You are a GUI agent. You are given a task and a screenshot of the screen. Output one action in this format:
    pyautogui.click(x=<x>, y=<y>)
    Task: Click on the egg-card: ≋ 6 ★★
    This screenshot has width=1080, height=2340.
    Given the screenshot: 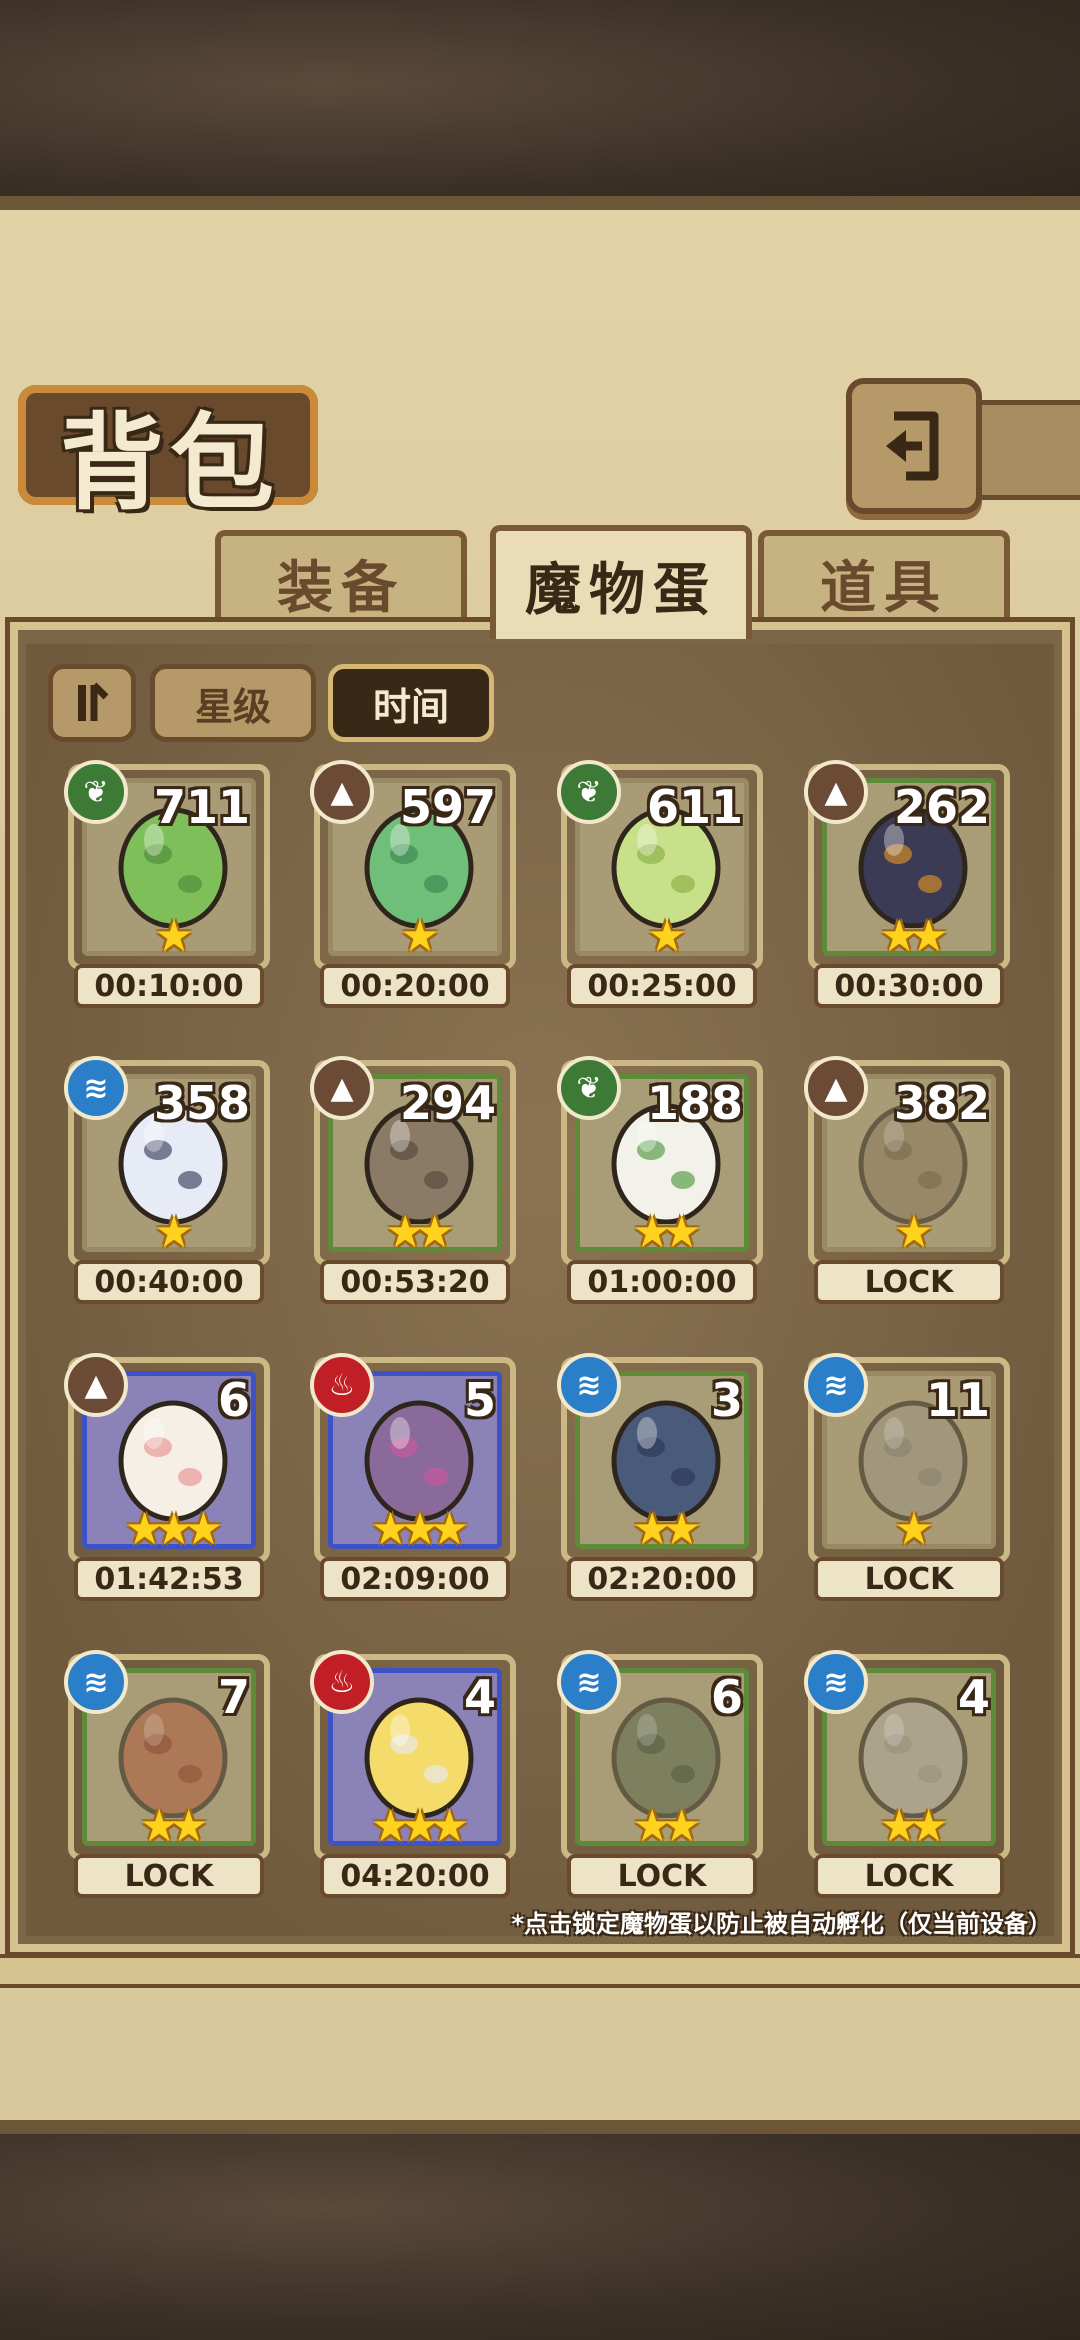 What is the action you would take?
    pyautogui.click(x=660, y=1755)
    